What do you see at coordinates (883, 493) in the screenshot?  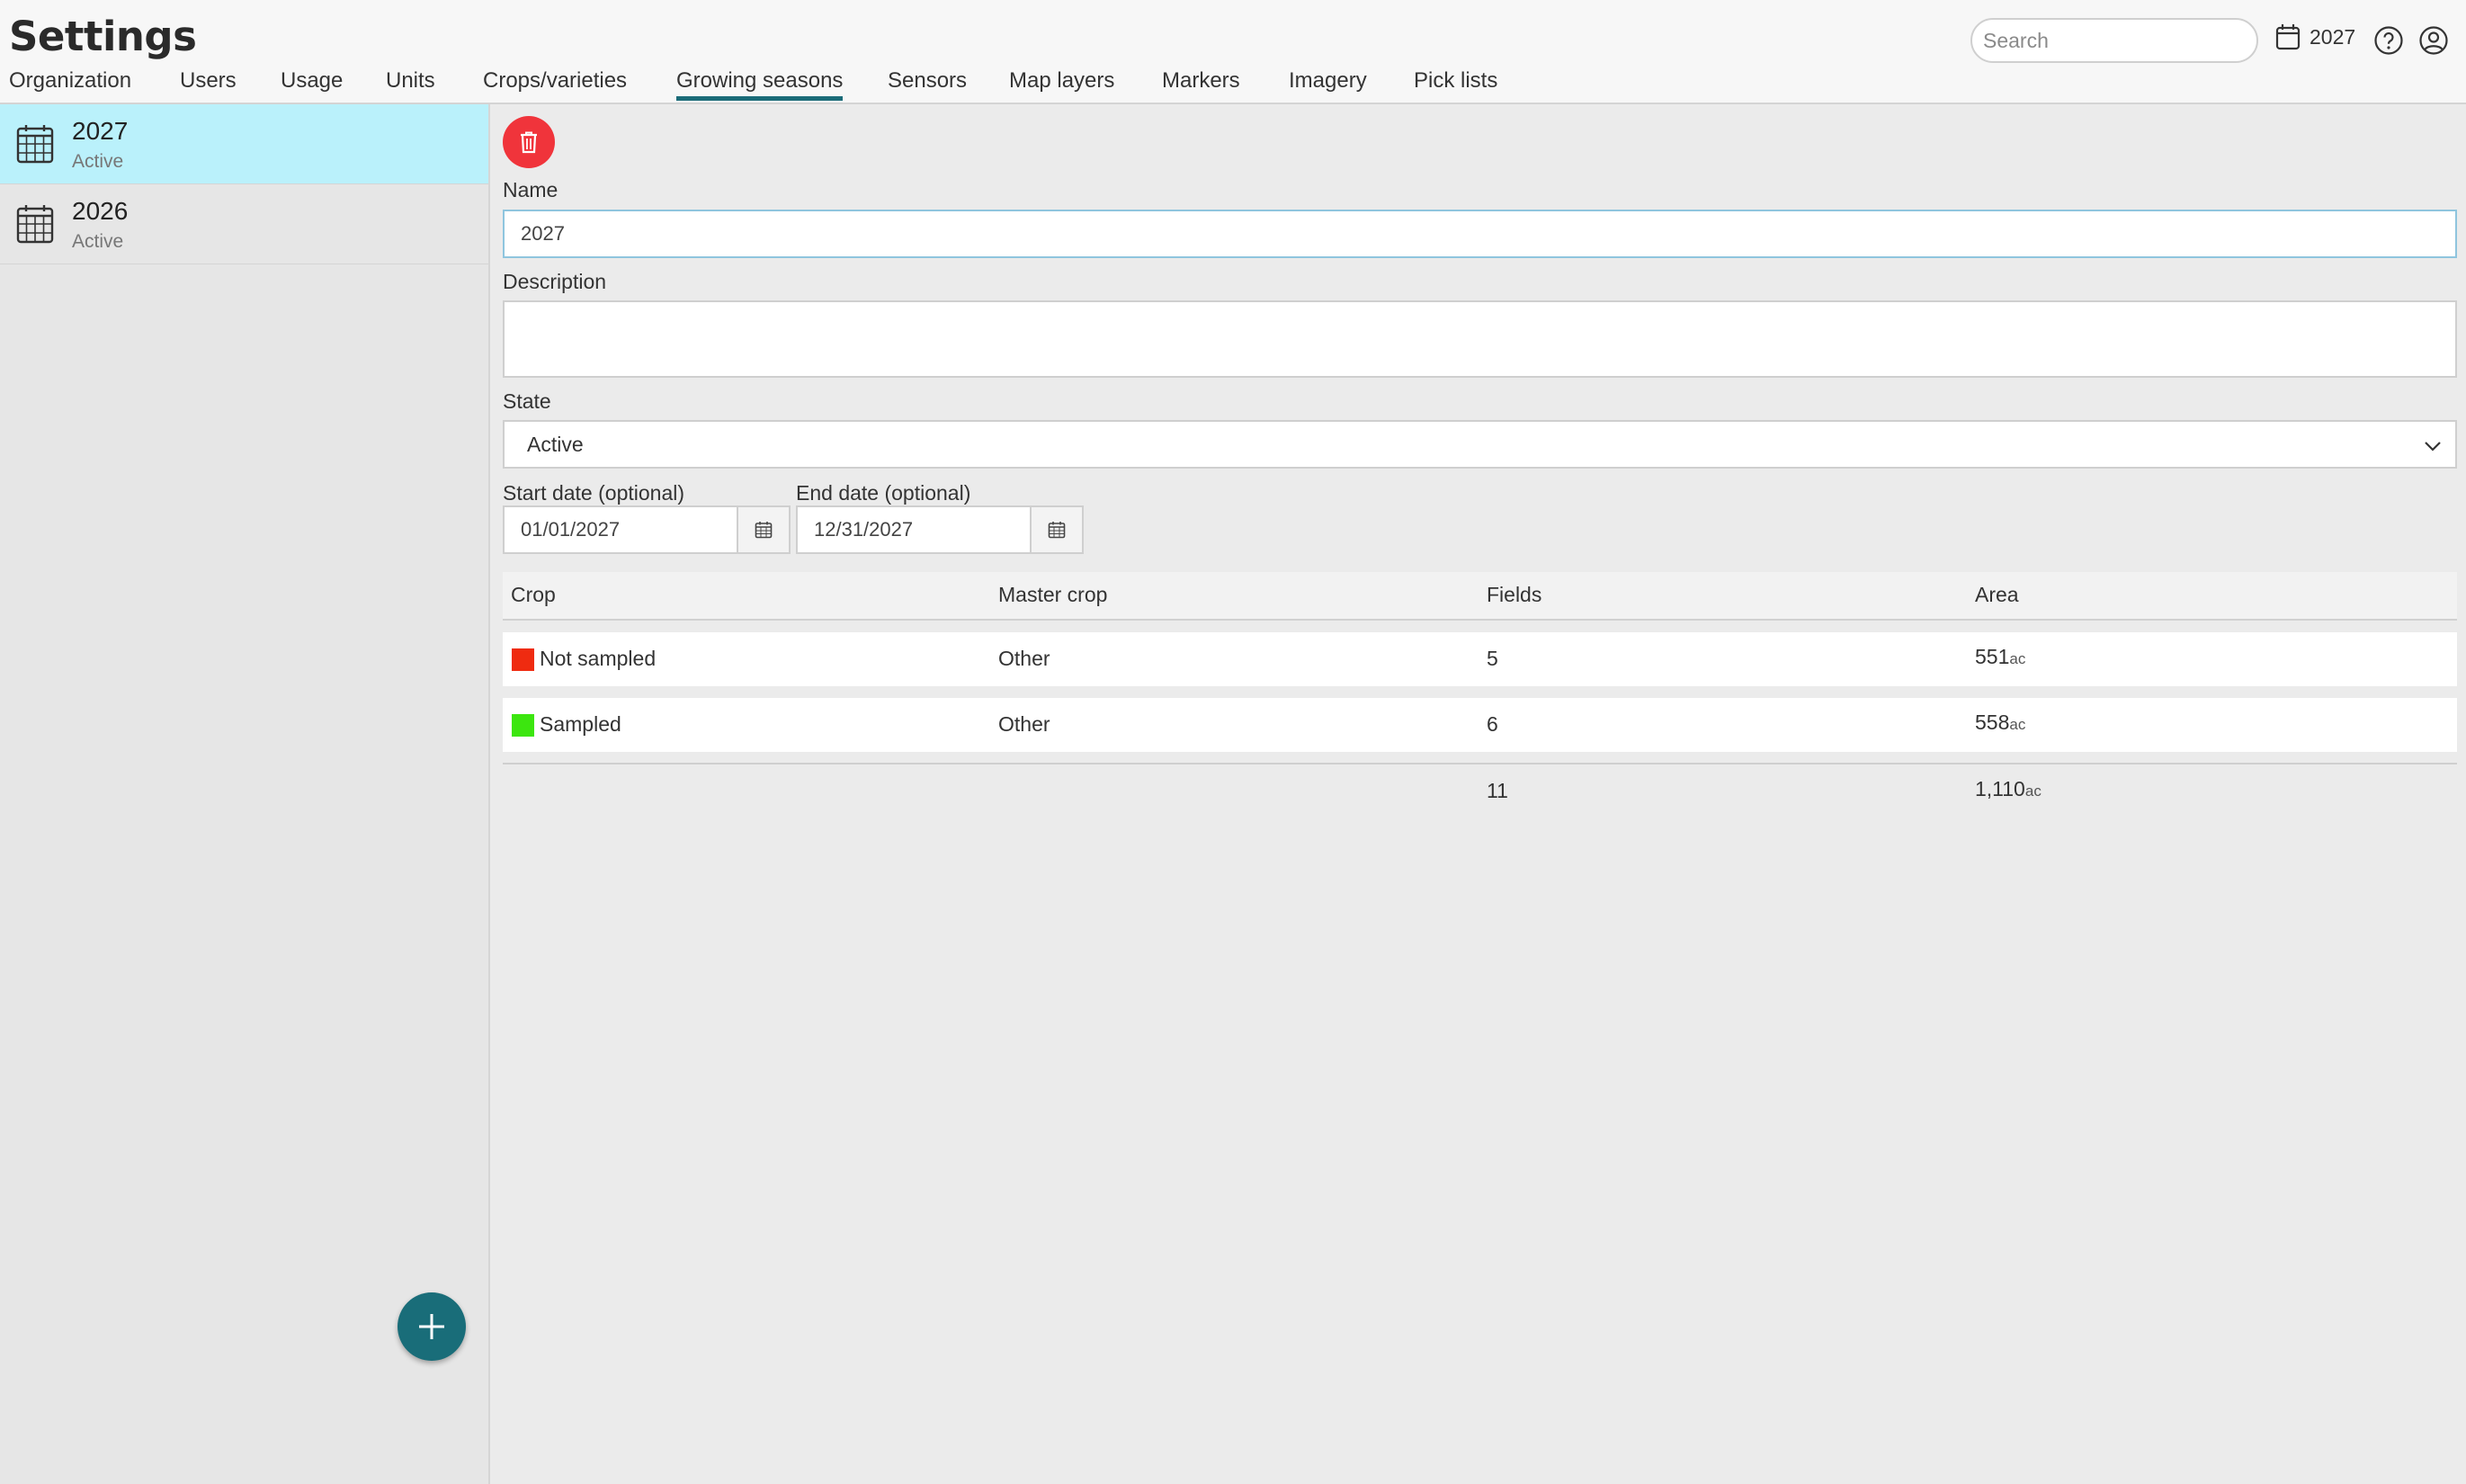 I see `end-date-label: End date (optional)` at bounding box center [883, 493].